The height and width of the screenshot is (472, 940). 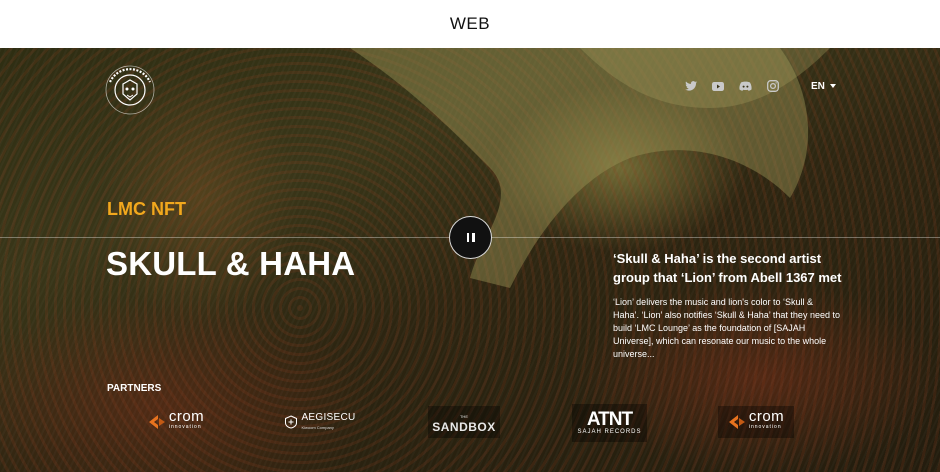 I want to click on chevron-down-icon, so click(x=832, y=86).